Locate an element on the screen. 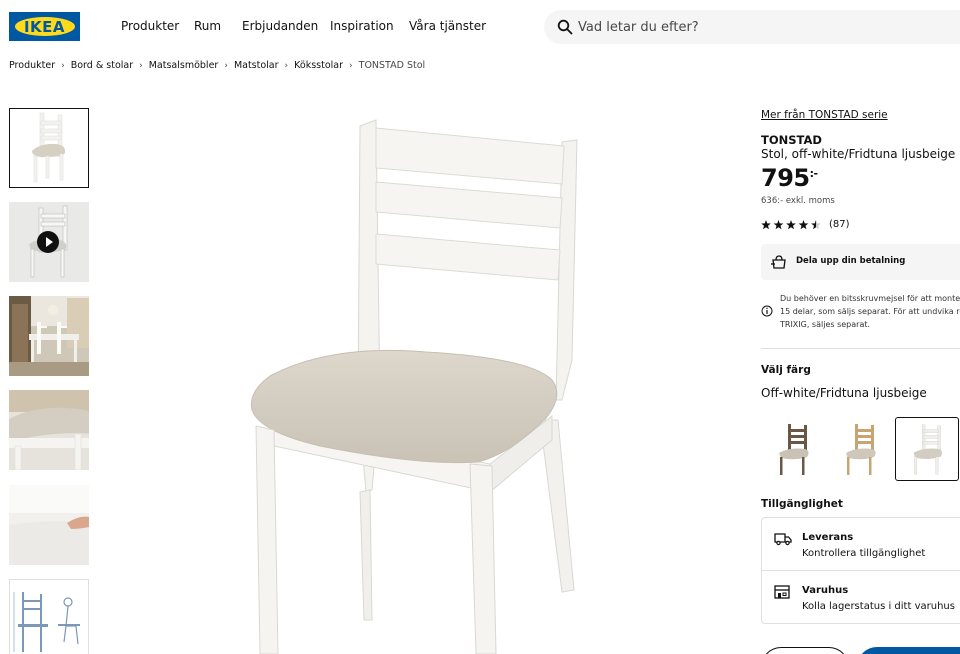 Image resolution: width=960 pixels, height=654 pixels. stars-icon is located at coordinates (791, 224).